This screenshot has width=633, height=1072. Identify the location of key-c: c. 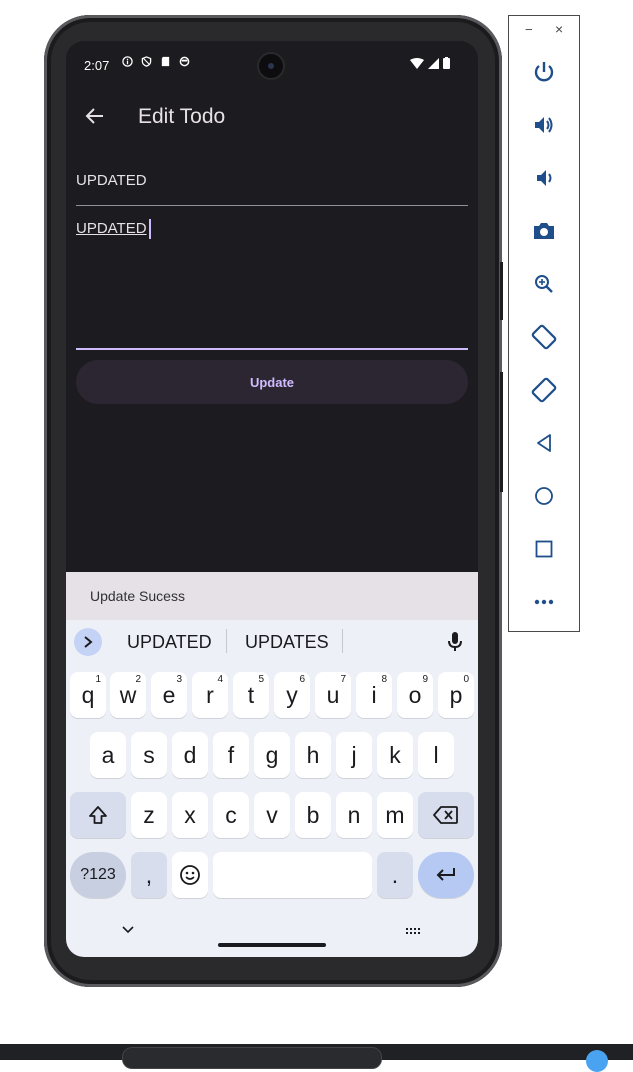
(231, 815).